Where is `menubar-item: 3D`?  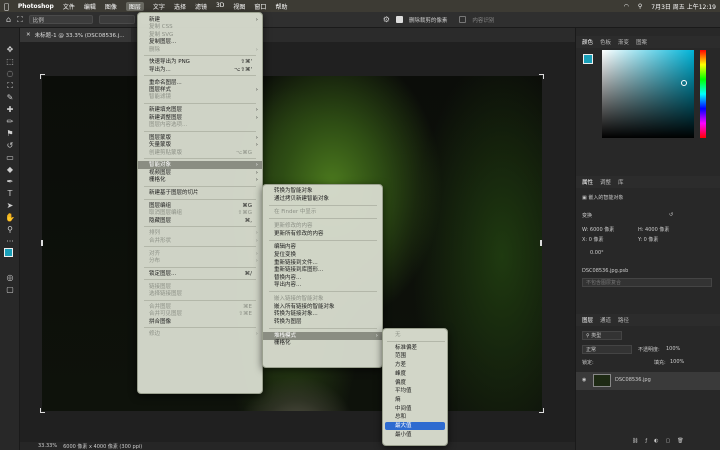
menubar-item: 3D is located at coordinates (220, 6).